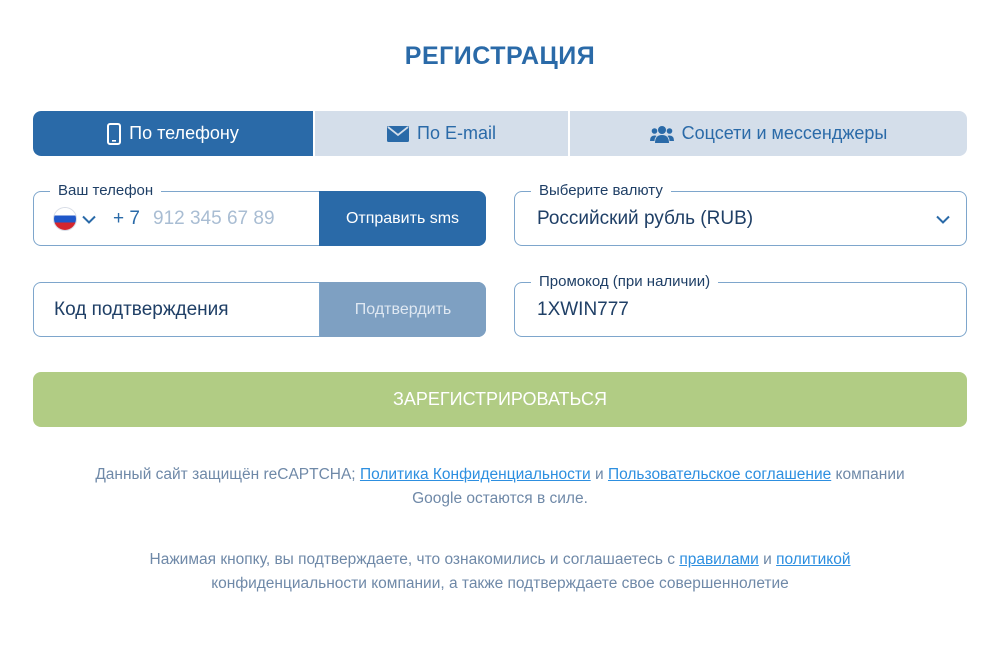 This screenshot has height=645, width=1000. What do you see at coordinates (179, 310) in the screenshot?
I see `confirmation-code-input` at bounding box center [179, 310].